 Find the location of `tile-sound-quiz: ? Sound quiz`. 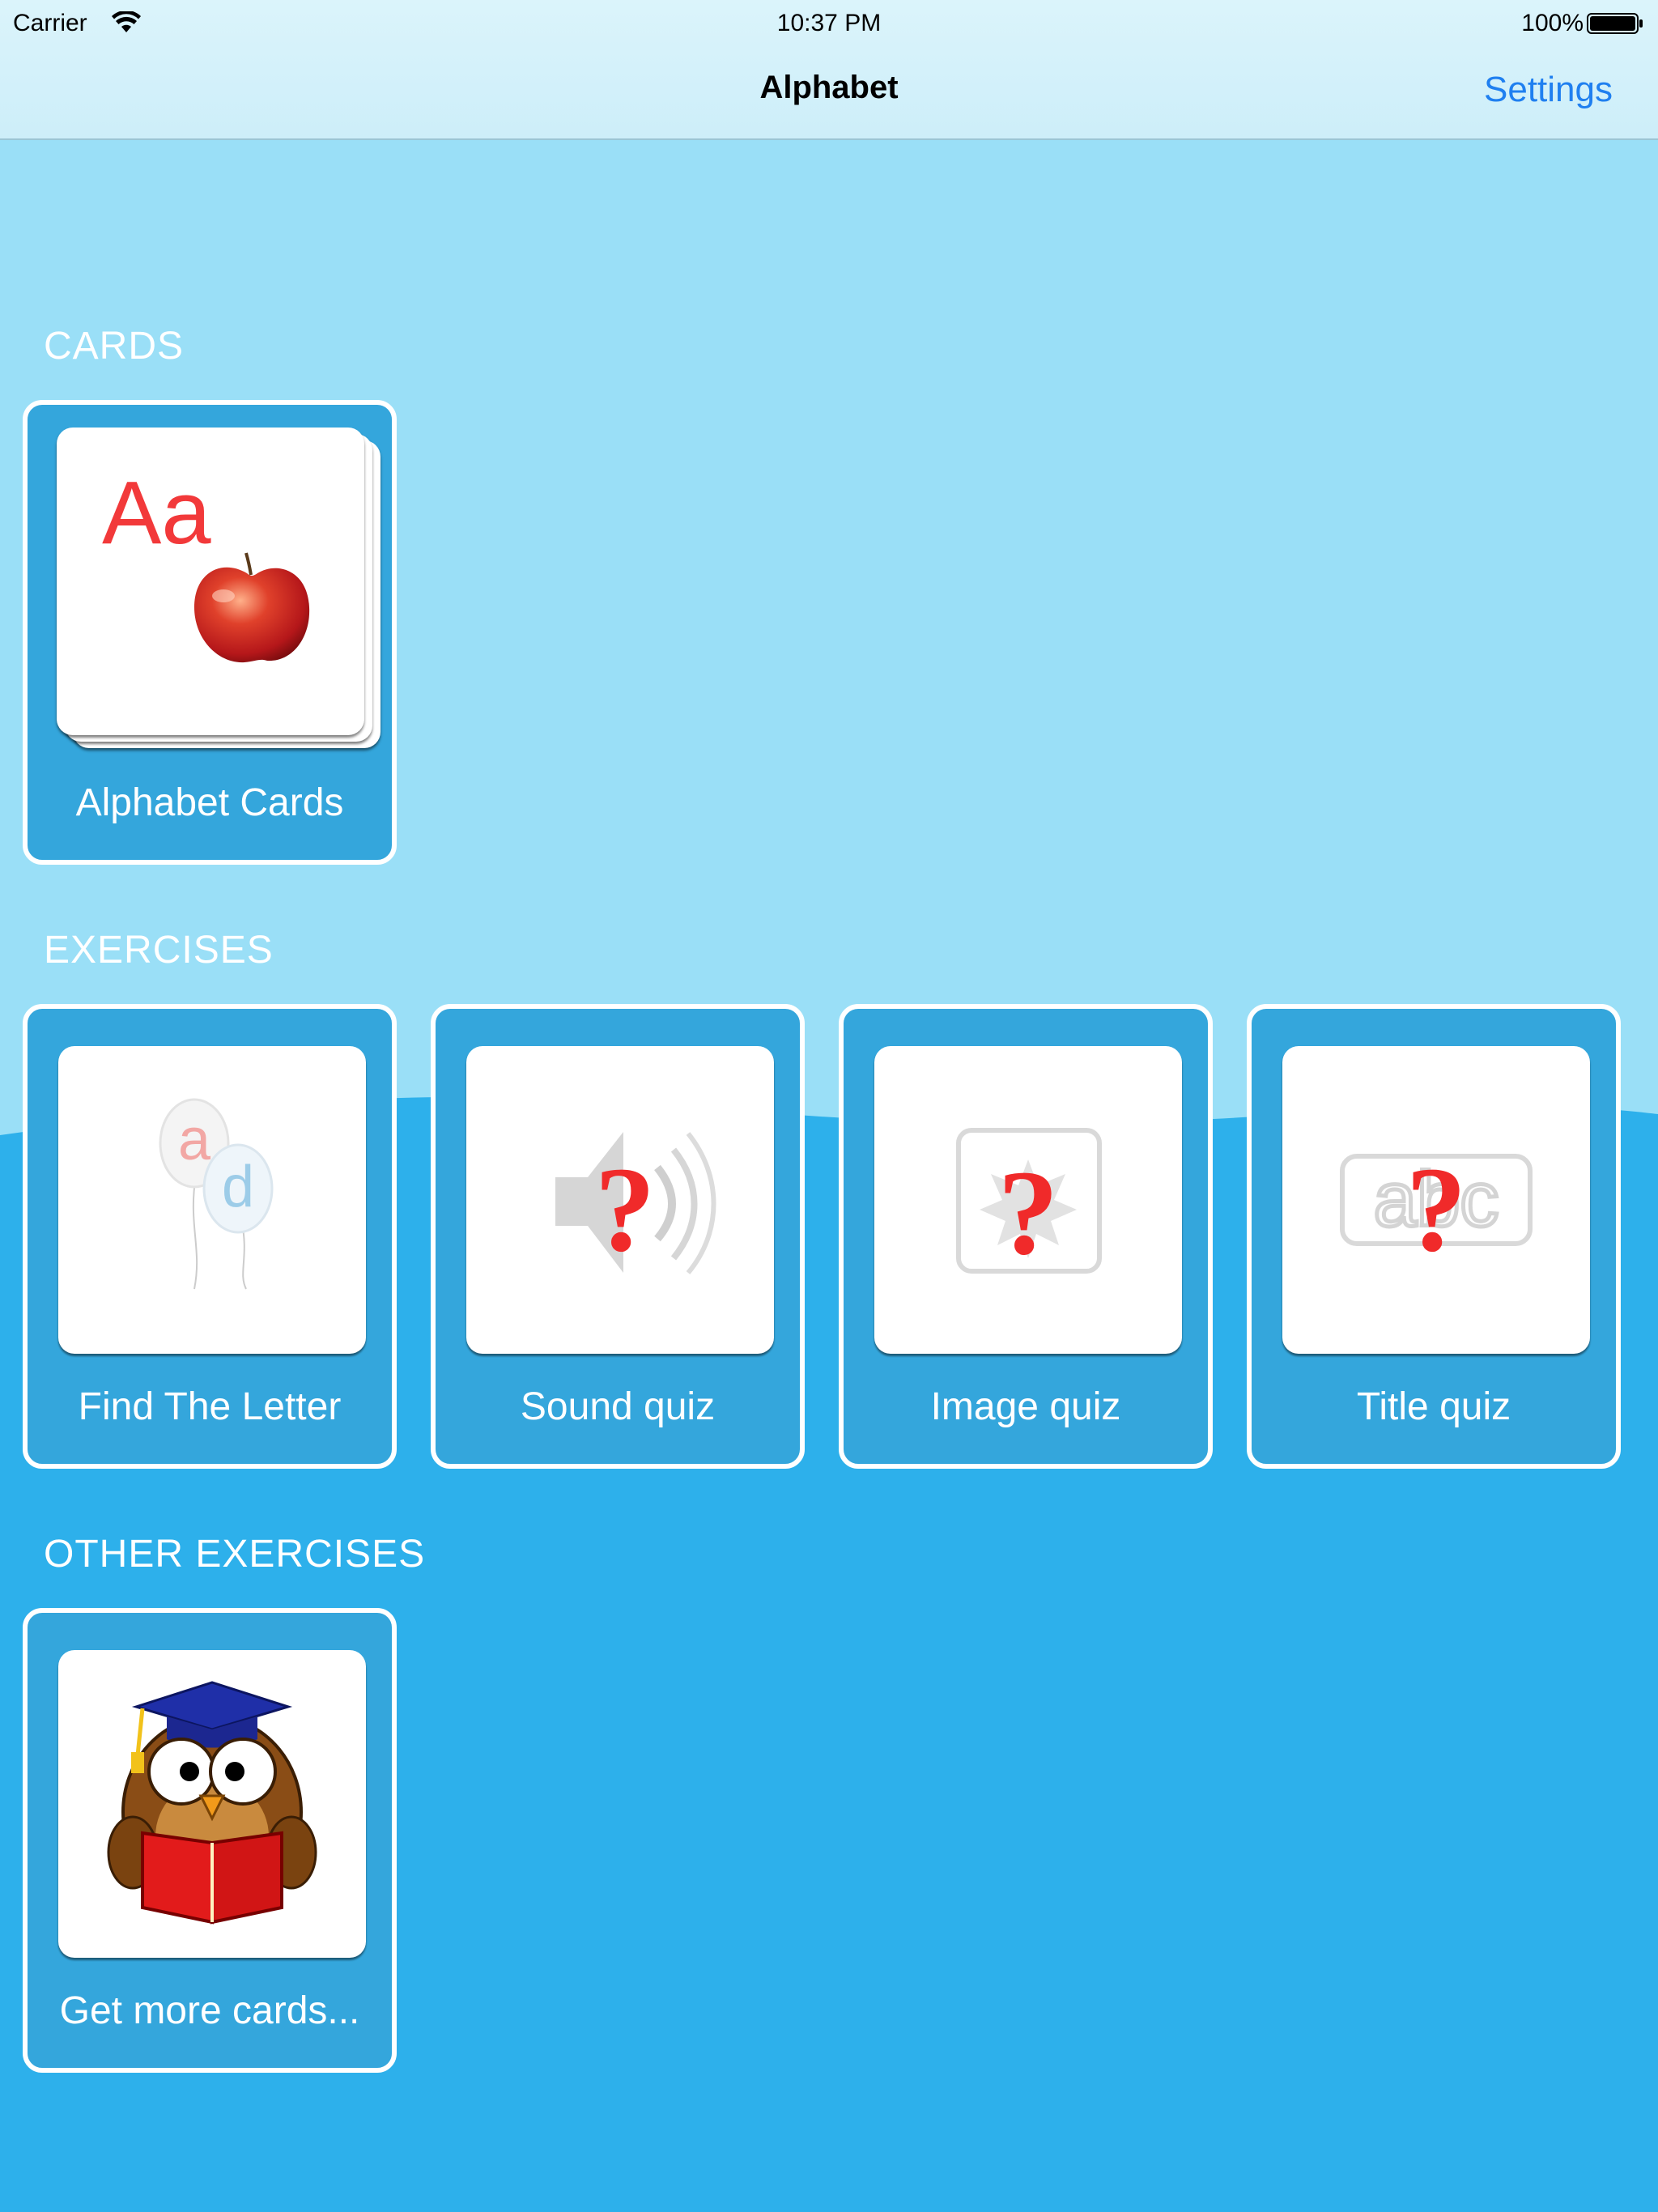

tile-sound-quiz: ? Sound quiz is located at coordinates (618, 1237).